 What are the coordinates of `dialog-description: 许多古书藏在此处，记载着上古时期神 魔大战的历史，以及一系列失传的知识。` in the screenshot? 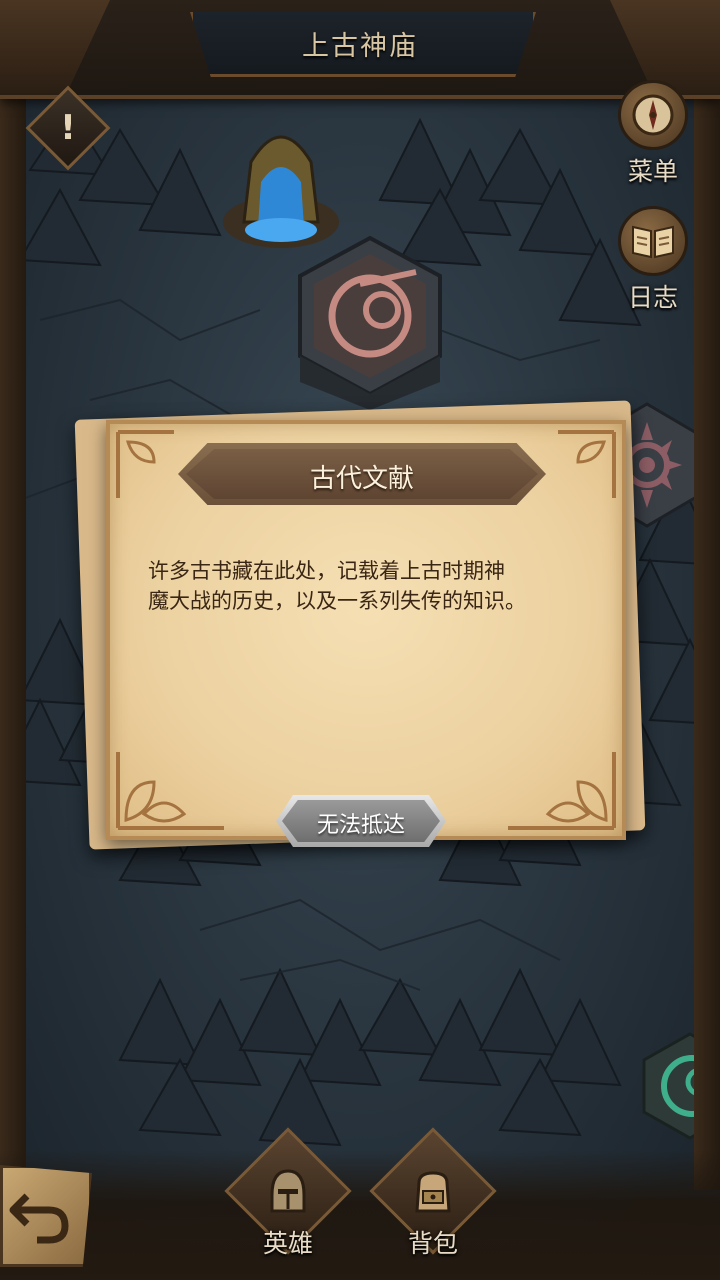 It's located at (368, 586).